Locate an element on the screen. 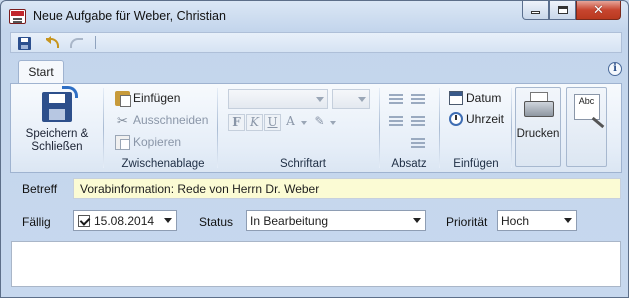 The width and height of the screenshot is (629, 298). font-group-label: Schriftart is located at coordinates (302, 164).